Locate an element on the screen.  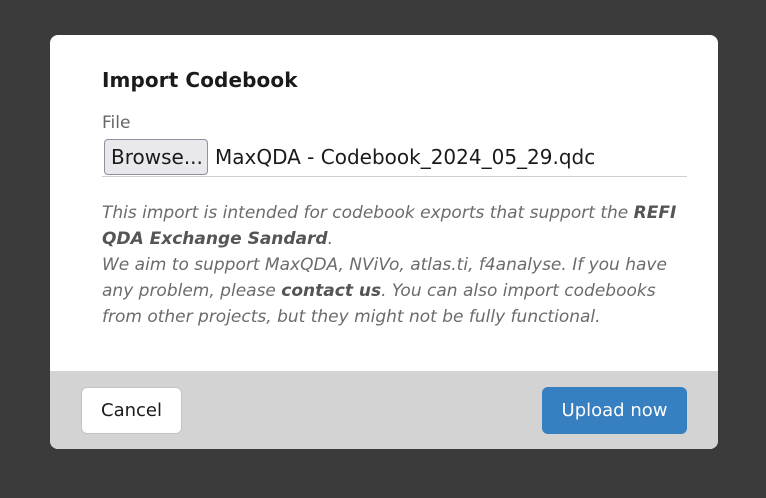
cancel-button: Cancel is located at coordinates (131, 410).